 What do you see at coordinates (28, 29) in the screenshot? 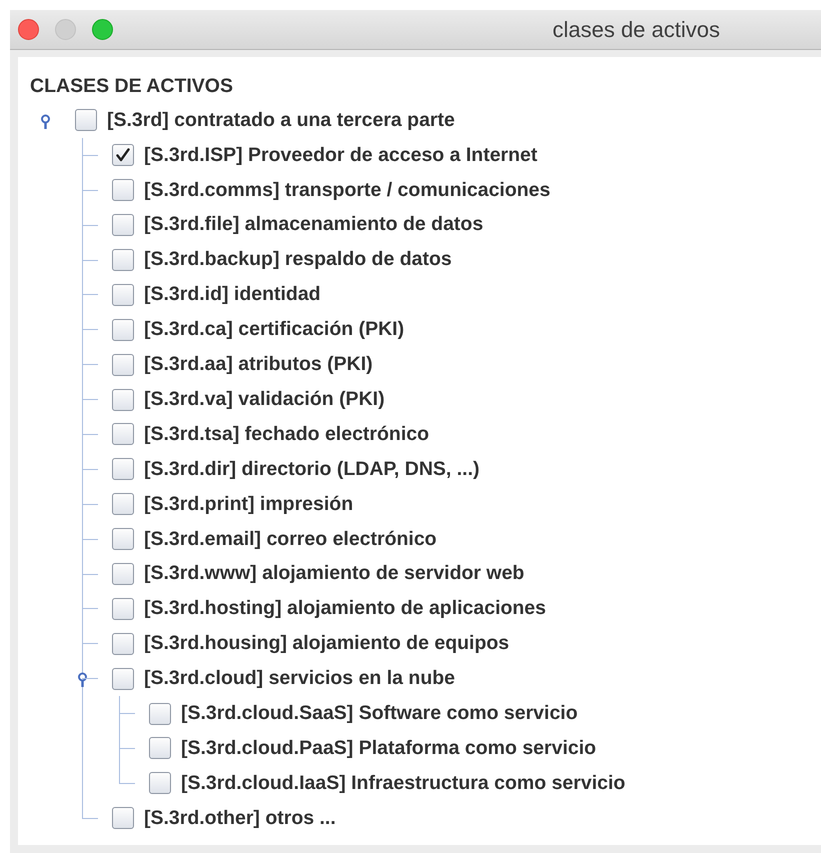
I see `close-button` at bounding box center [28, 29].